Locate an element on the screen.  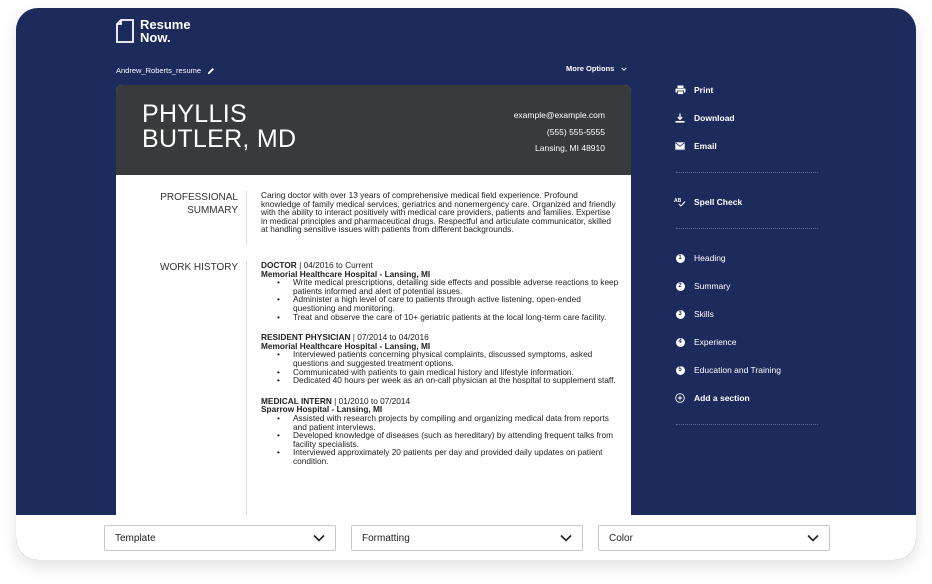
resume-name: PHYLLIS BUTLER, MD is located at coordinates (219, 127).